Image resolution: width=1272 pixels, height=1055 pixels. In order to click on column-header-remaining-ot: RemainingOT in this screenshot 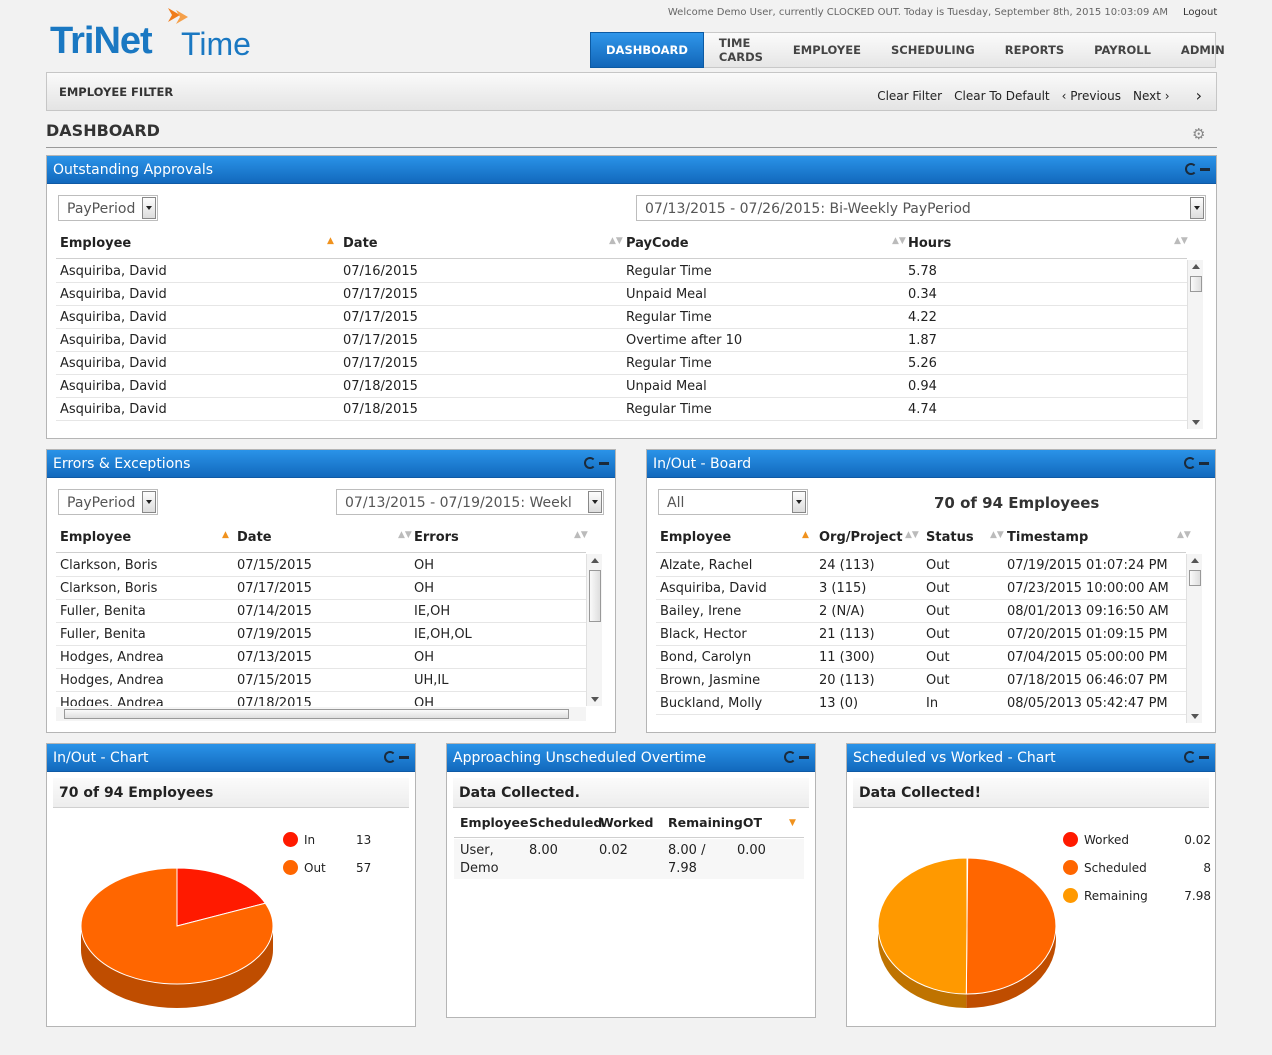, I will do `click(715, 822)`.